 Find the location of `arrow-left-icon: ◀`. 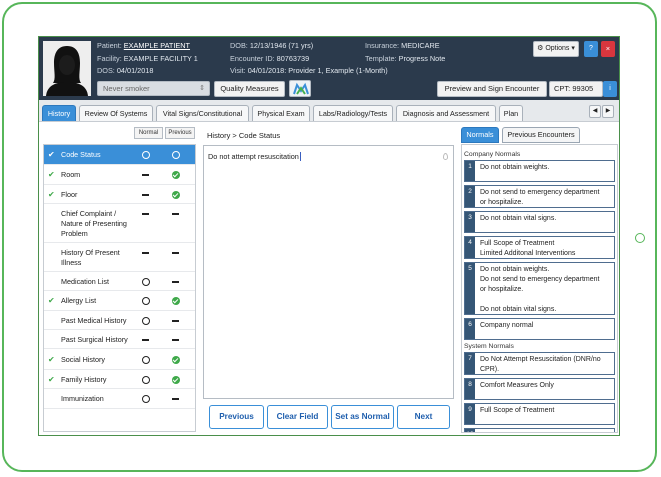

arrow-left-icon: ◀ is located at coordinates (595, 111).